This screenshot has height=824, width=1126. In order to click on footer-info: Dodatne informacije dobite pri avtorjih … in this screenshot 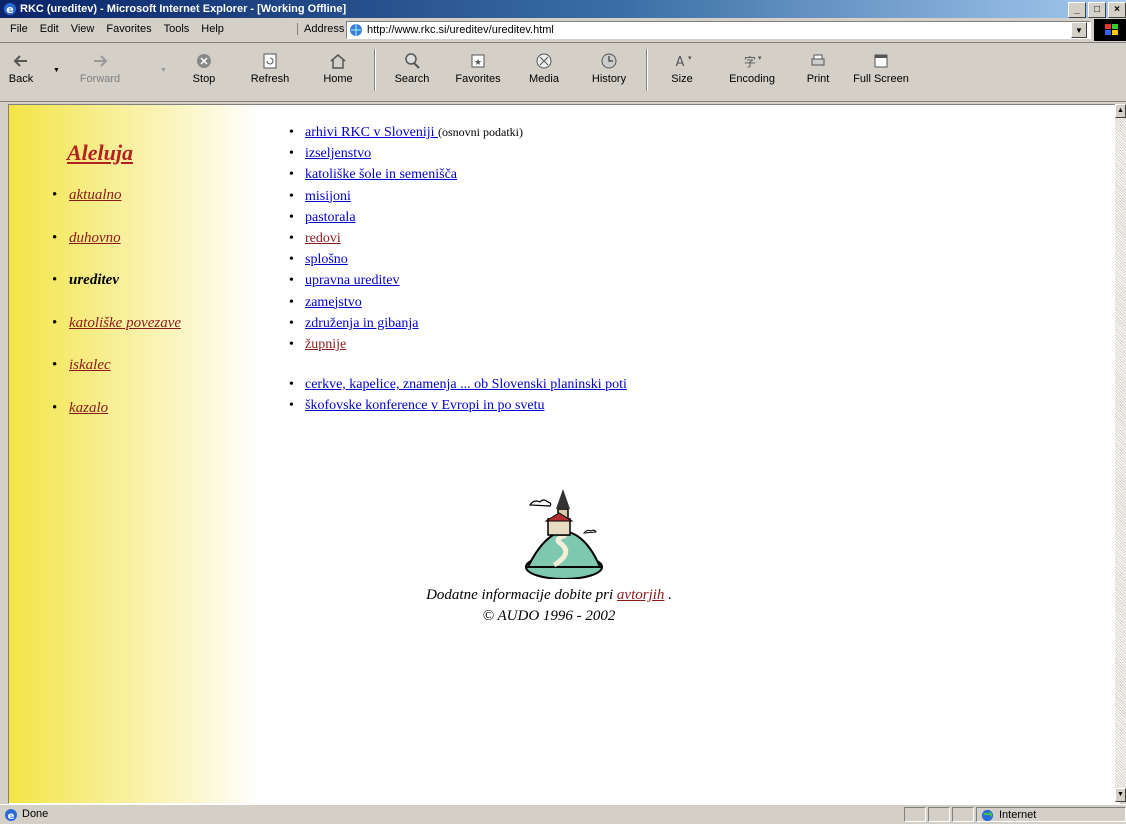, I will do `click(549, 595)`.